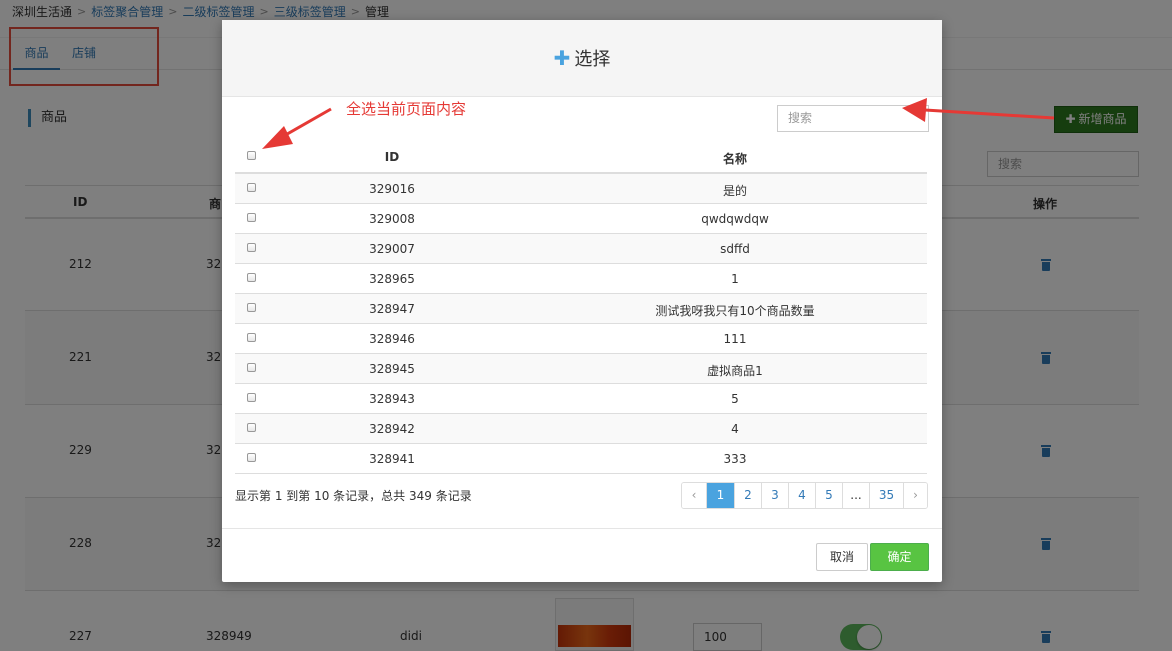 The width and height of the screenshot is (1172, 651). I want to click on row-id: 328941, so click(392, 459).